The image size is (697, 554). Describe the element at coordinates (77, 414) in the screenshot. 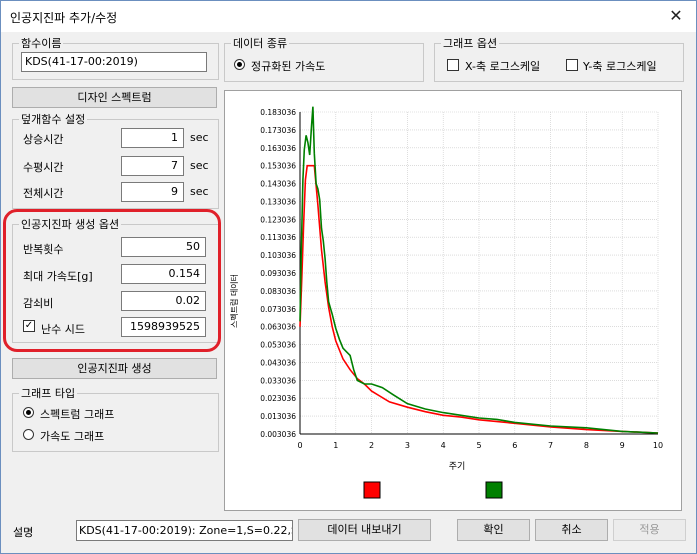

I see `spectrum-graph-label: 스펙트럼 그래프` at that location.